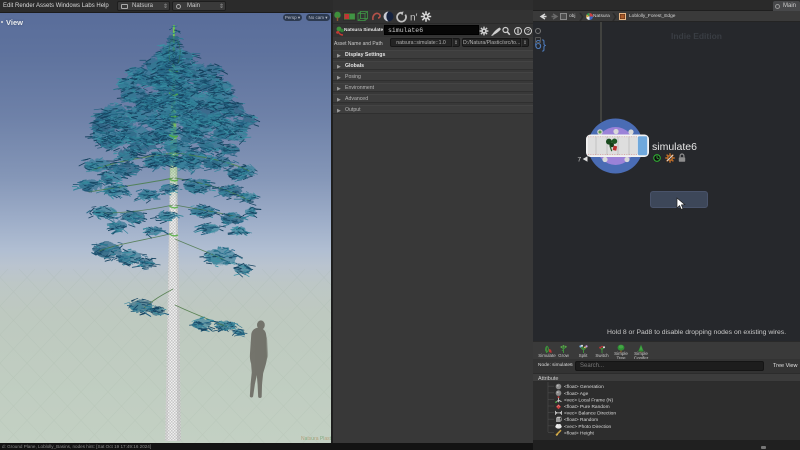 Image resolution: width=800 pixels, height=450 pixels. Describe the element at coordinates (547, 355) in the screenshot. I see `svg-text: Simulate` at that location.